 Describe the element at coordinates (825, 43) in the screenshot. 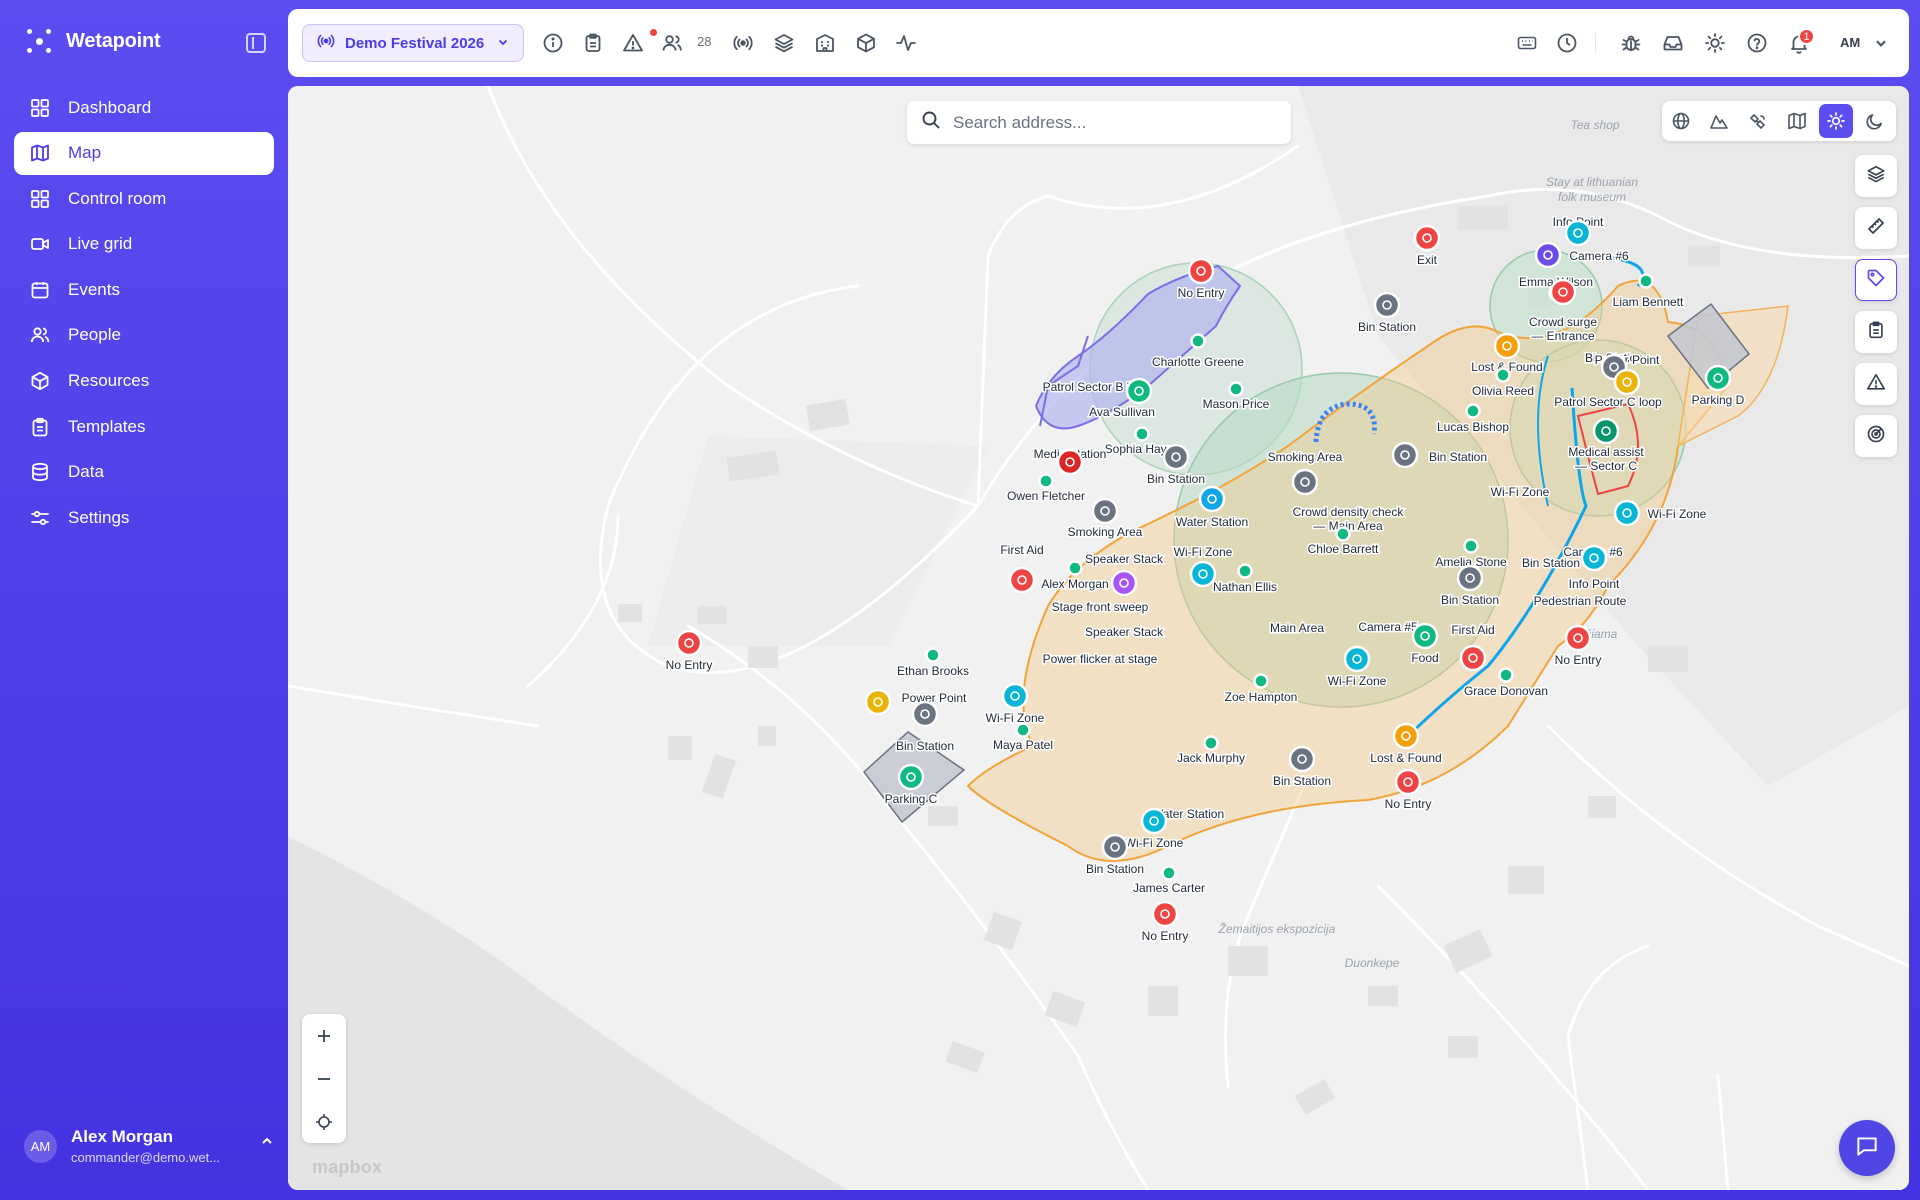

I see `building-icon` at that location.